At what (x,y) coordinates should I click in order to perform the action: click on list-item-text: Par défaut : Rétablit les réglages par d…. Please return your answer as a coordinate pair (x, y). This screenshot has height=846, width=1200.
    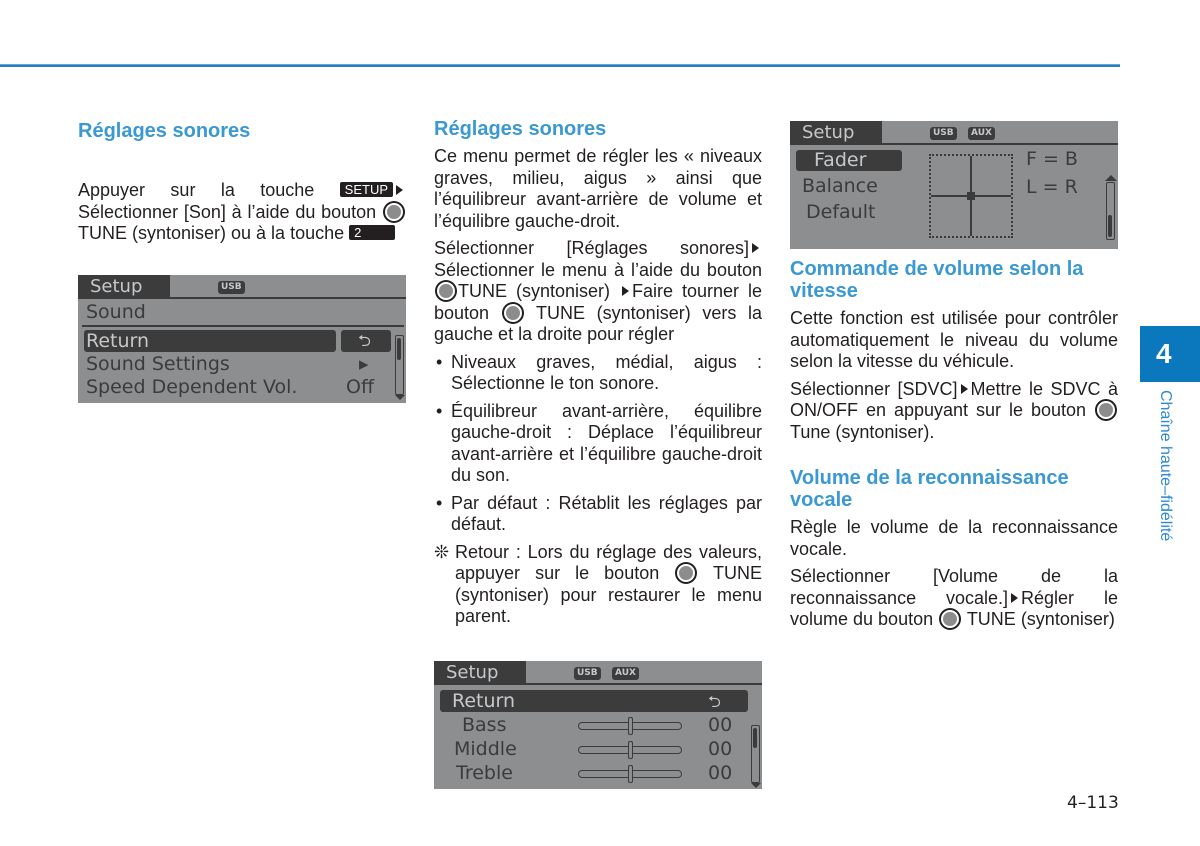
    Looking at the image, I should click on (606, 513).